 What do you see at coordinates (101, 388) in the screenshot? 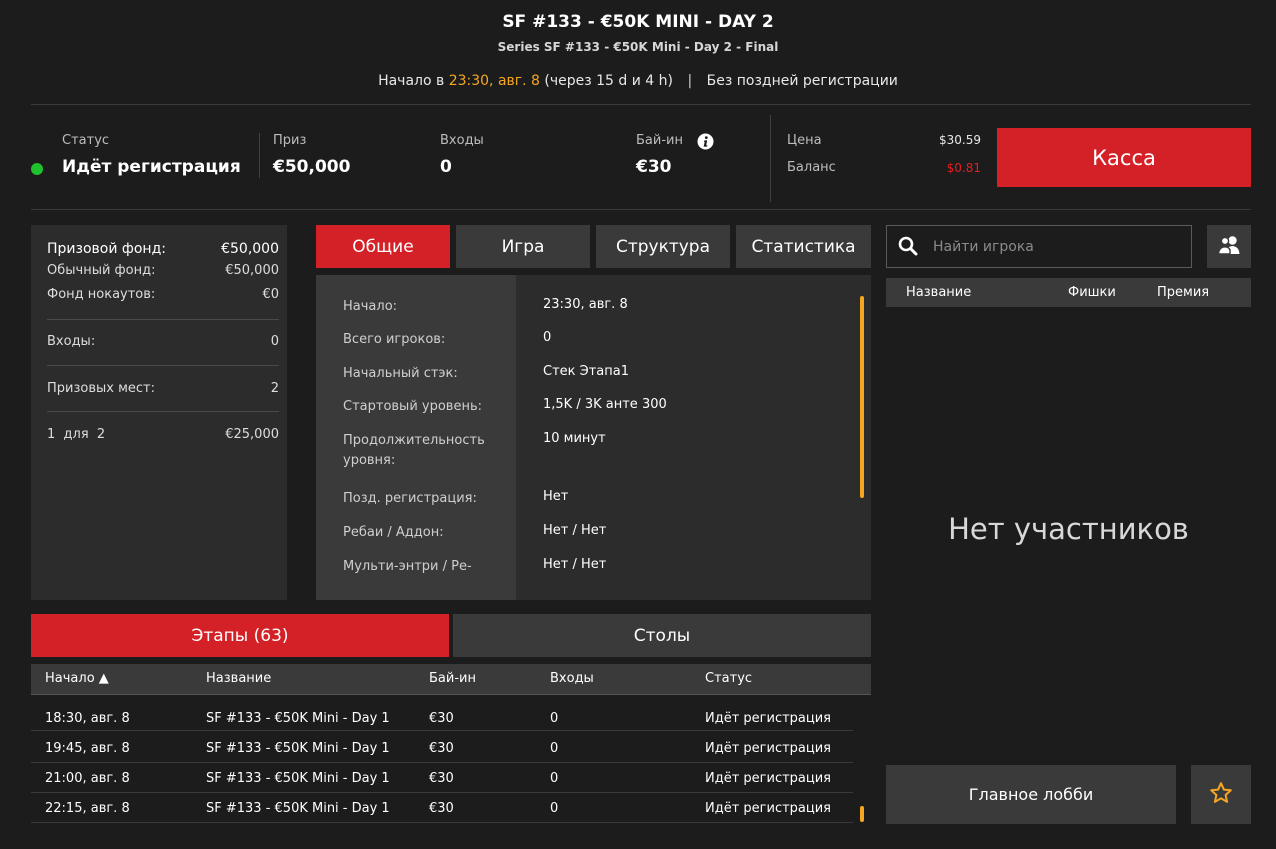
I see `paid-places-label: Призовых мест:` at bounding box center [101, 388].